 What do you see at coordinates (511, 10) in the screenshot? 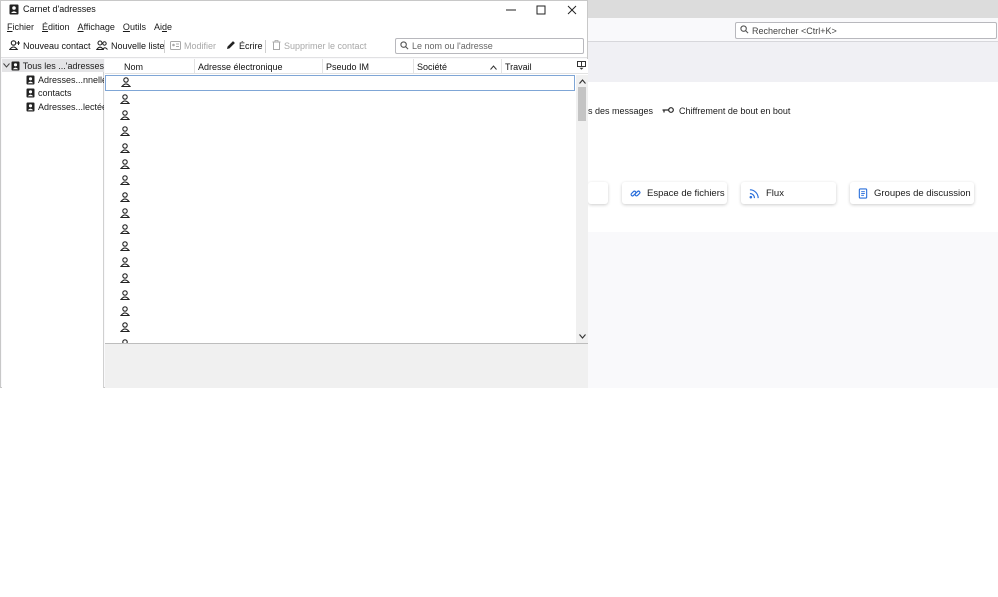
I see `minimize-button` at bounding box center [511, 10].